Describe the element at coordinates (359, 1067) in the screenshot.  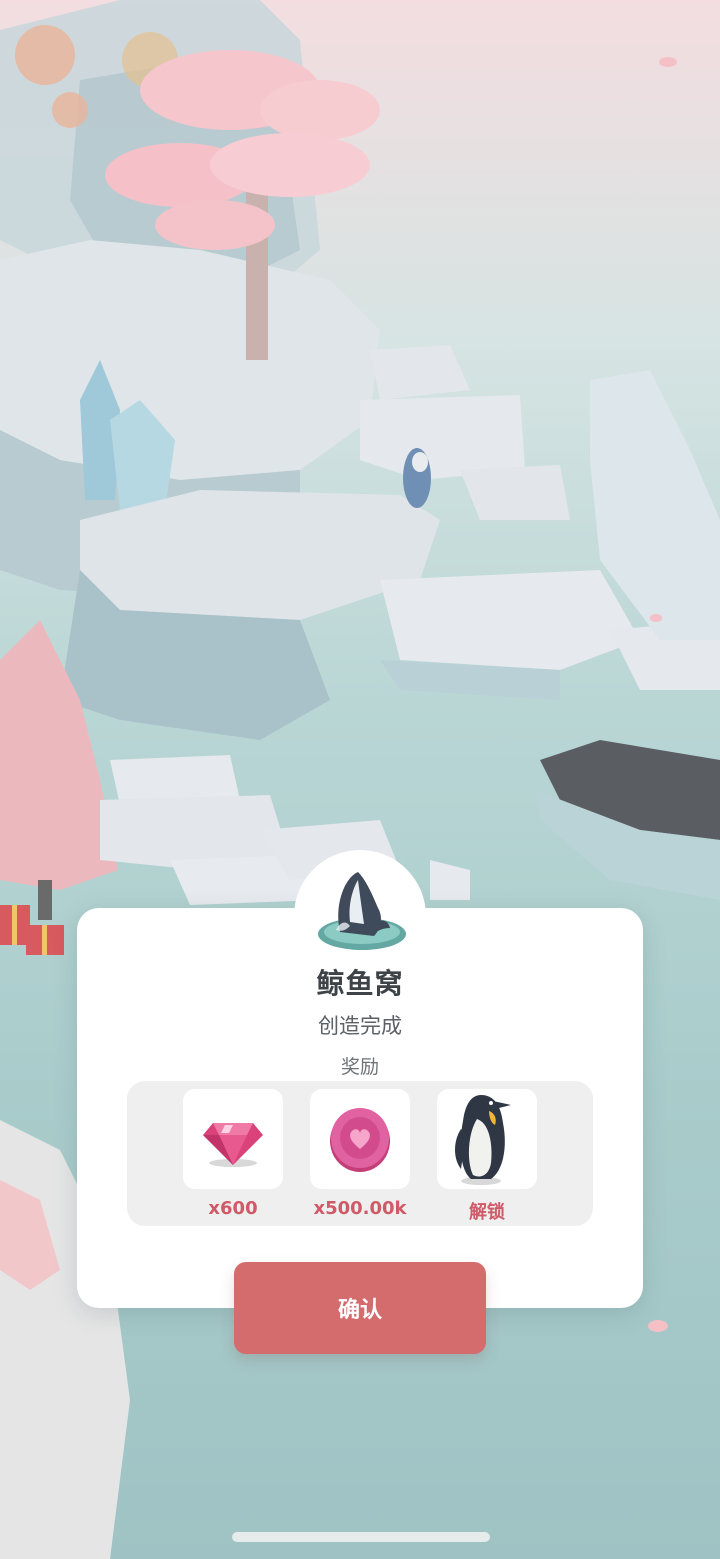
I see `reward-label: 奖励` at that location.